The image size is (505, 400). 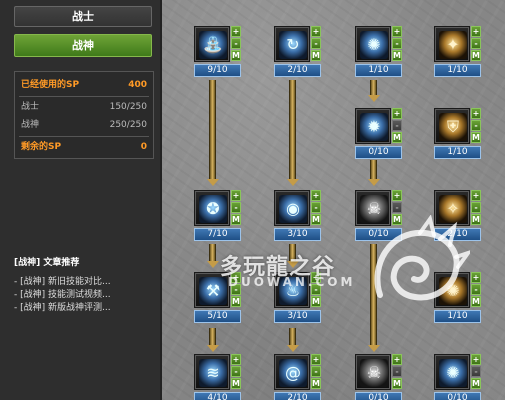 I want to click on skill-icon-frame: ✹, so click(x=373, y=126).